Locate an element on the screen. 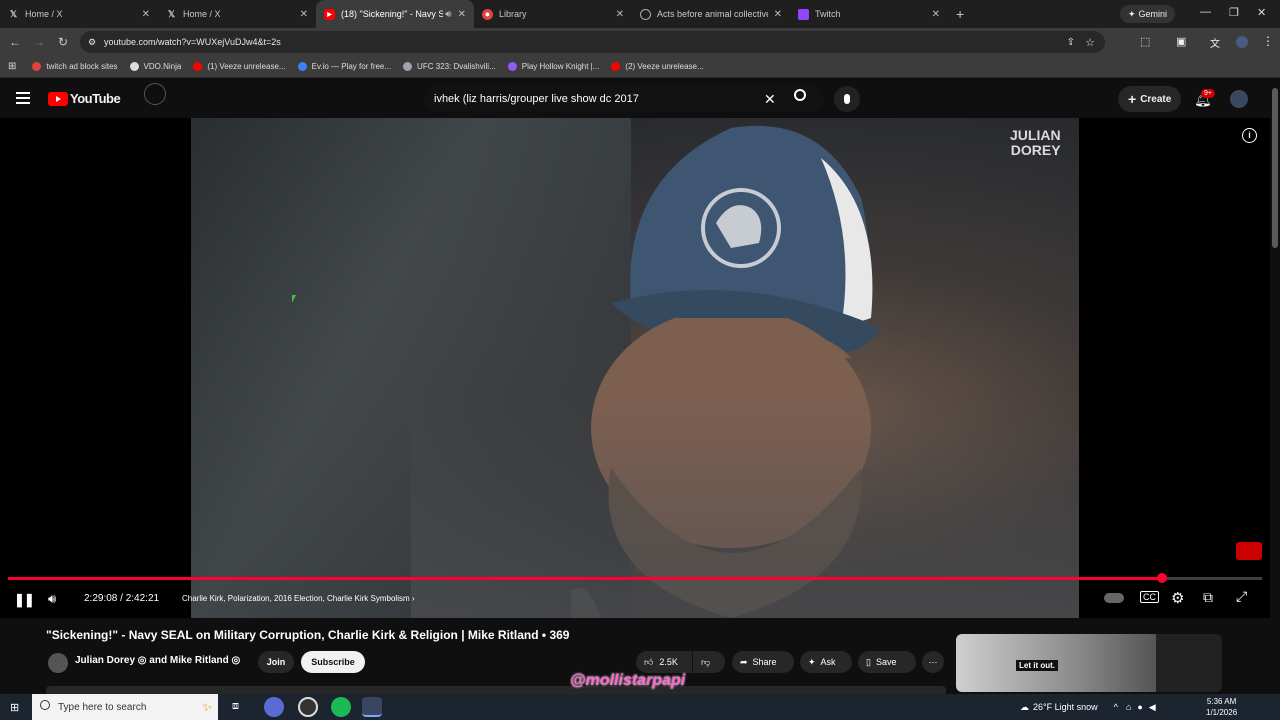 This screenshot has height=720, width=1280. bookmark-favicon-icon is located at coordinates (302, 66).